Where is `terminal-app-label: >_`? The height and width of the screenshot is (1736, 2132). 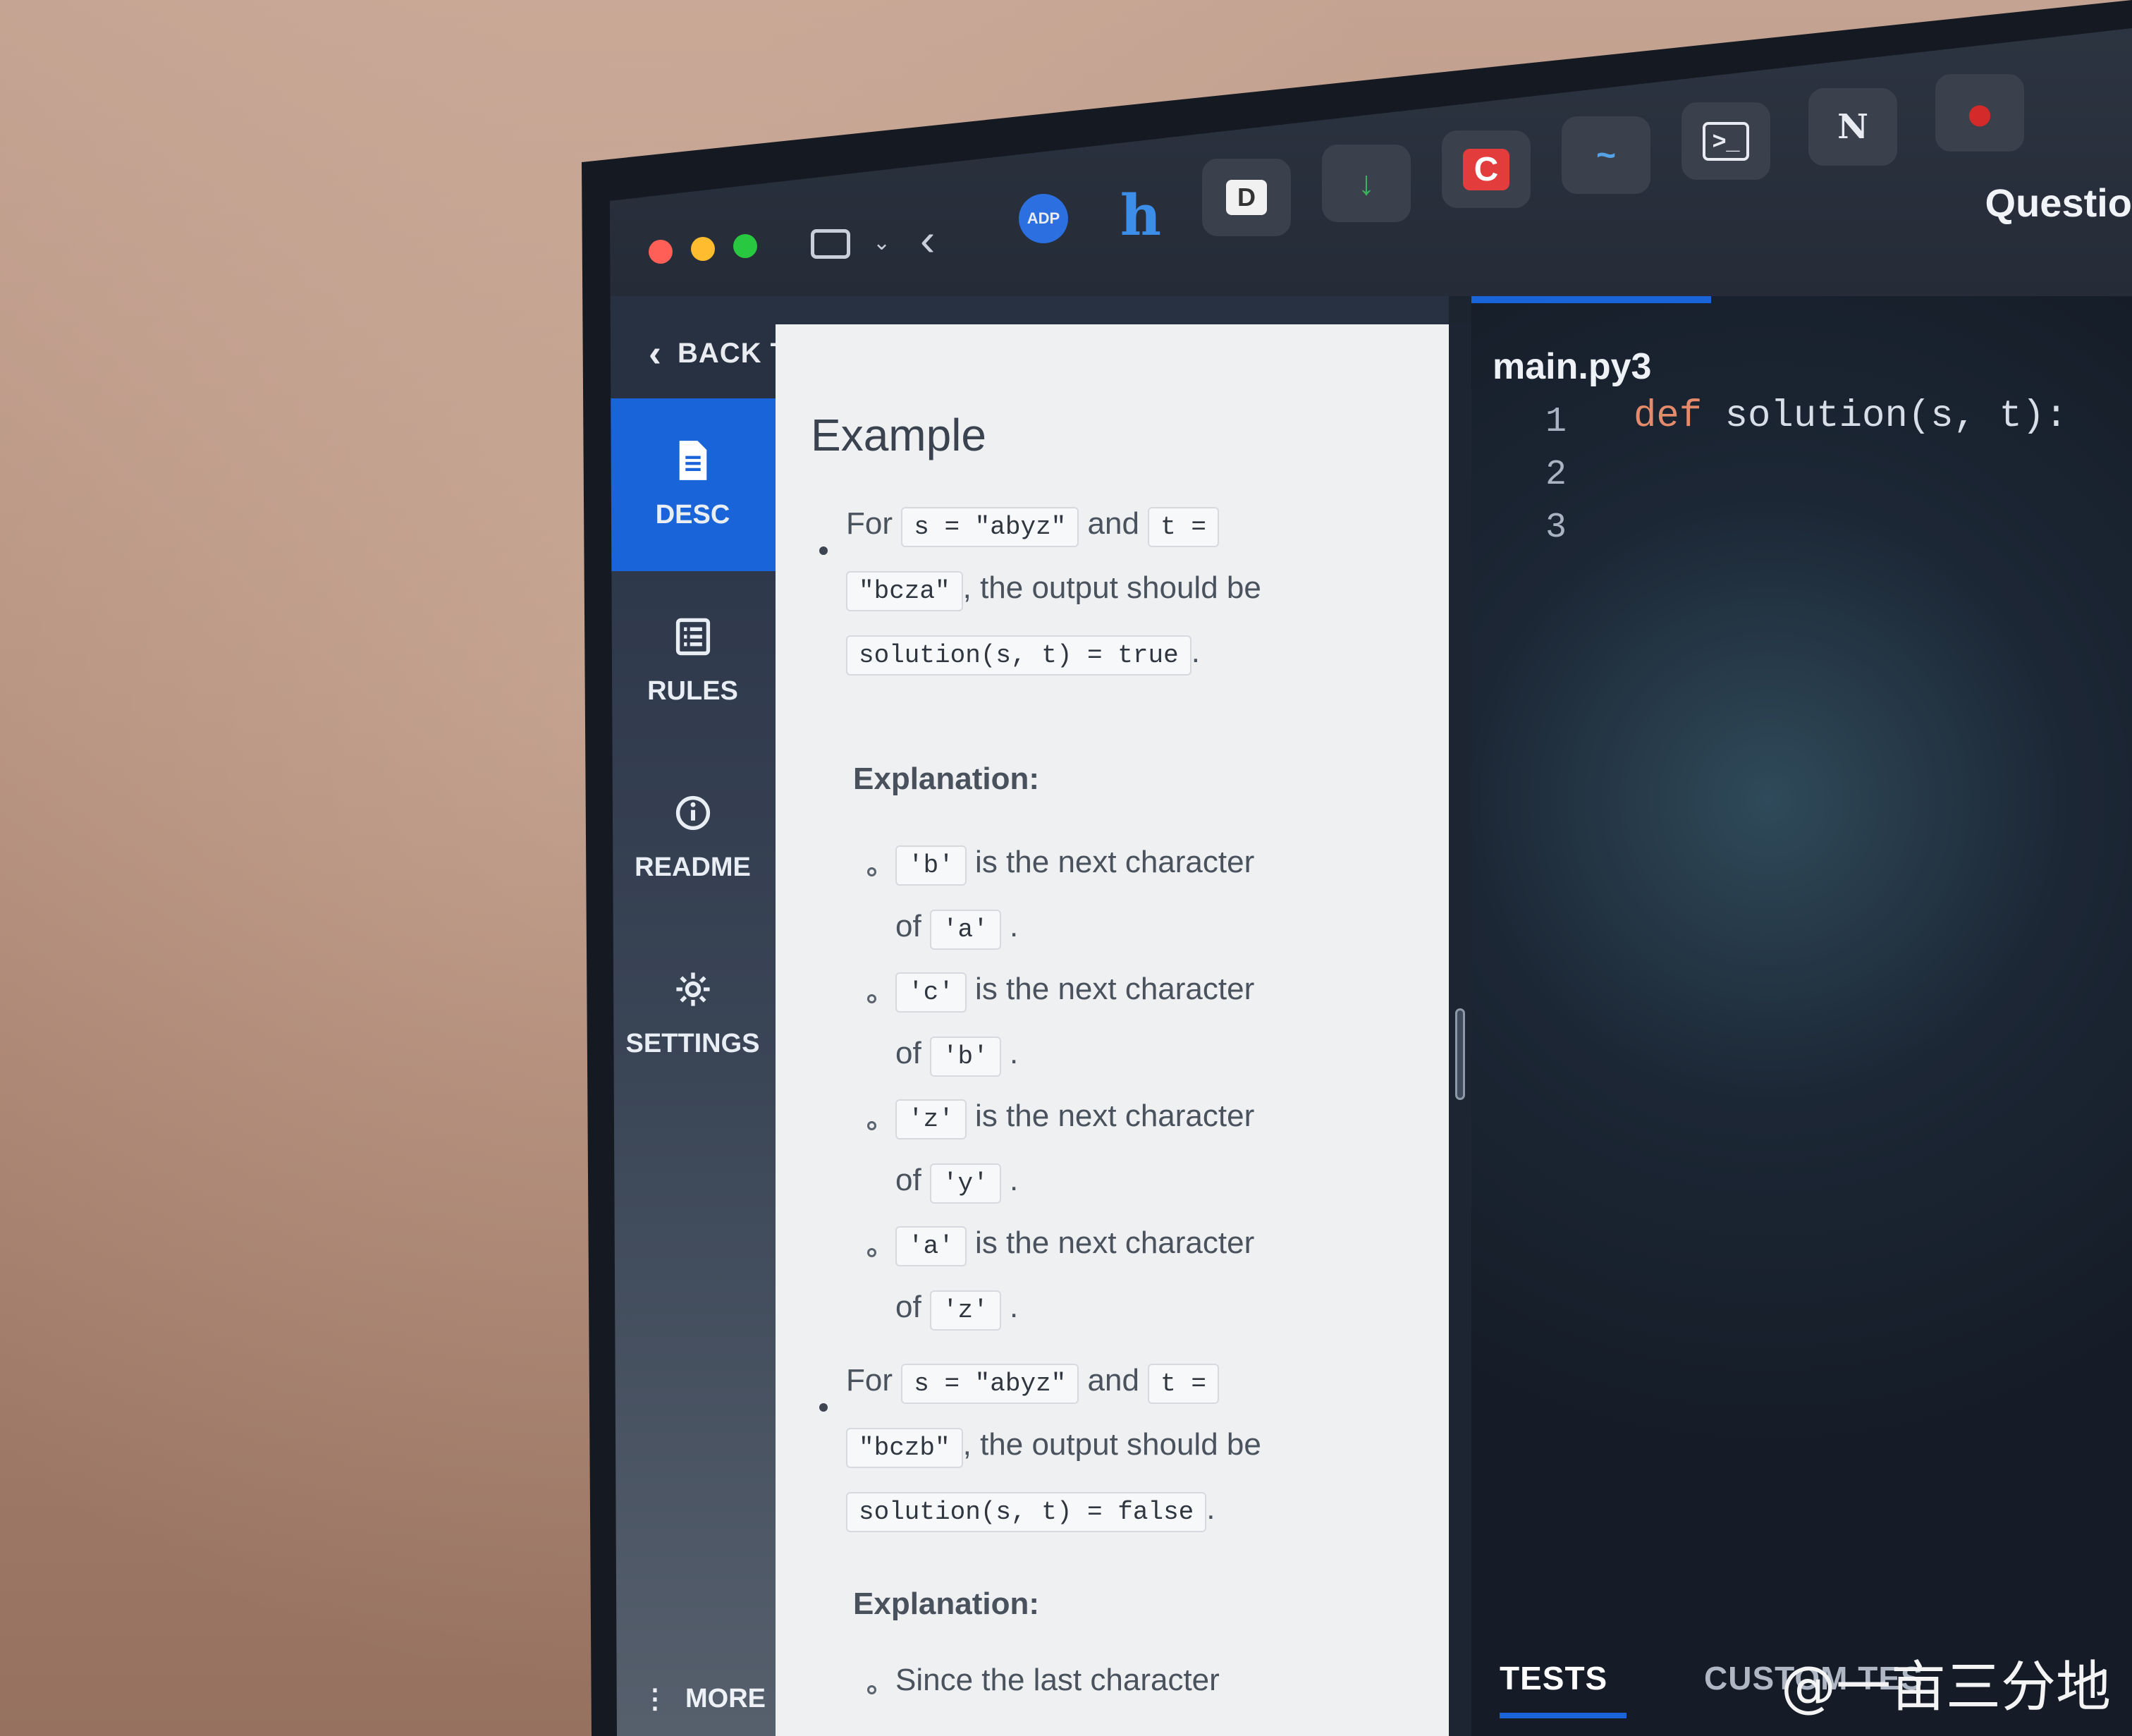
terminal-app-label: >_ is located at coordinates (1726, 141).